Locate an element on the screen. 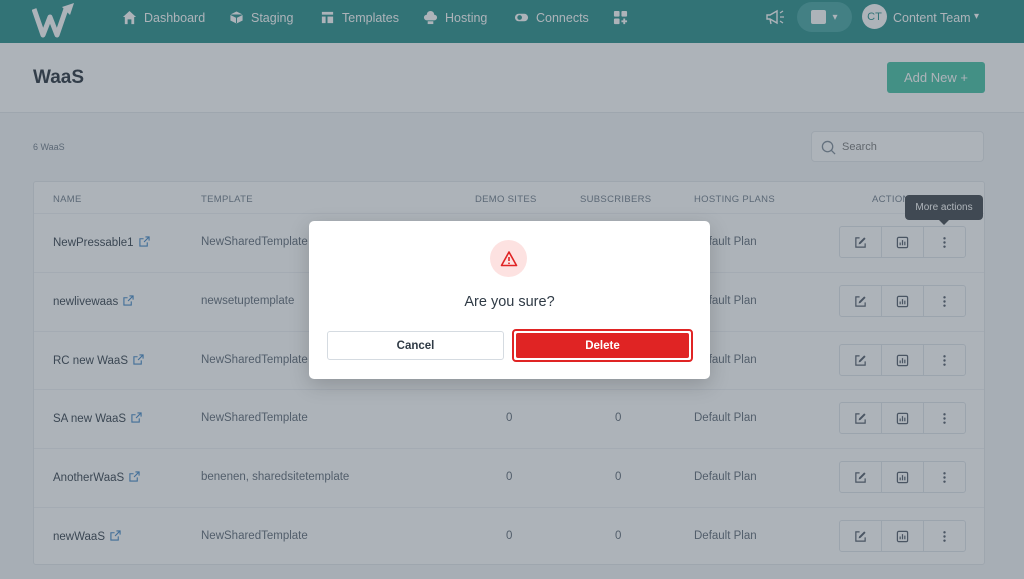  warning-triangle-icon is located at coordinates (508, 258).